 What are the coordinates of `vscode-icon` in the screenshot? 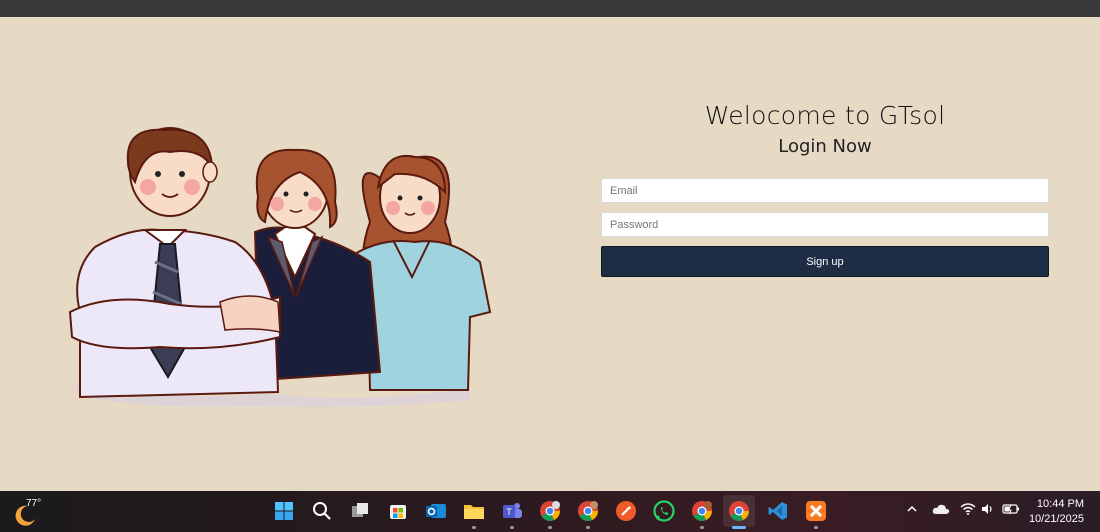 It's located at (778, 511).